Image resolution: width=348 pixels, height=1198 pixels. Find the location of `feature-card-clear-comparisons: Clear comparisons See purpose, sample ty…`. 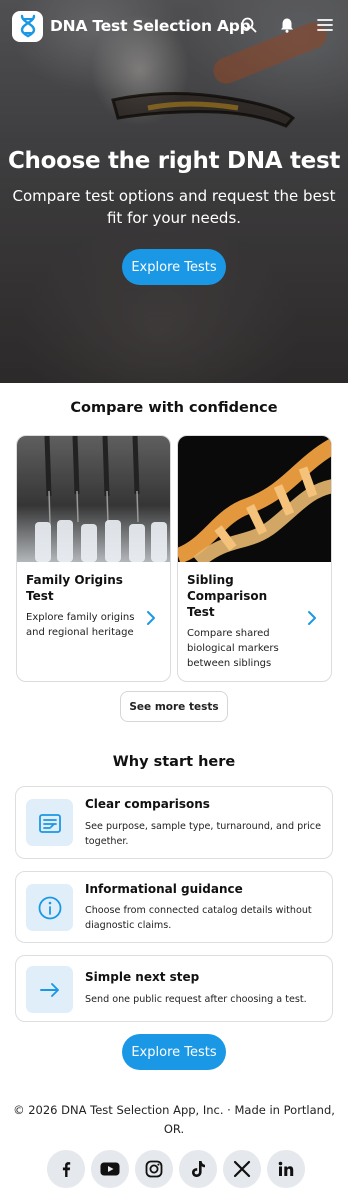

feature-card-clear-comparisons: Clear comparisons See purpose, sample ty… is located at coordinates (174, 822).